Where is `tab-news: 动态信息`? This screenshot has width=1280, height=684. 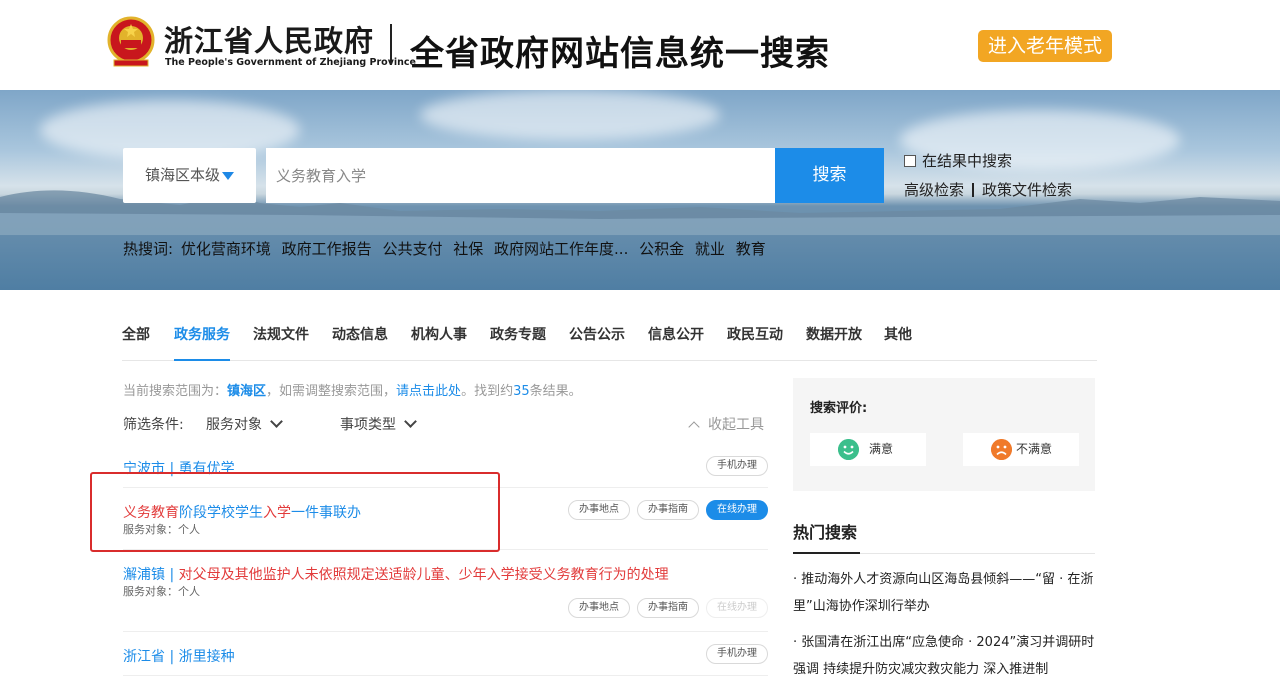
tab-news: 动态信息 is located at coordinates (360, 342).